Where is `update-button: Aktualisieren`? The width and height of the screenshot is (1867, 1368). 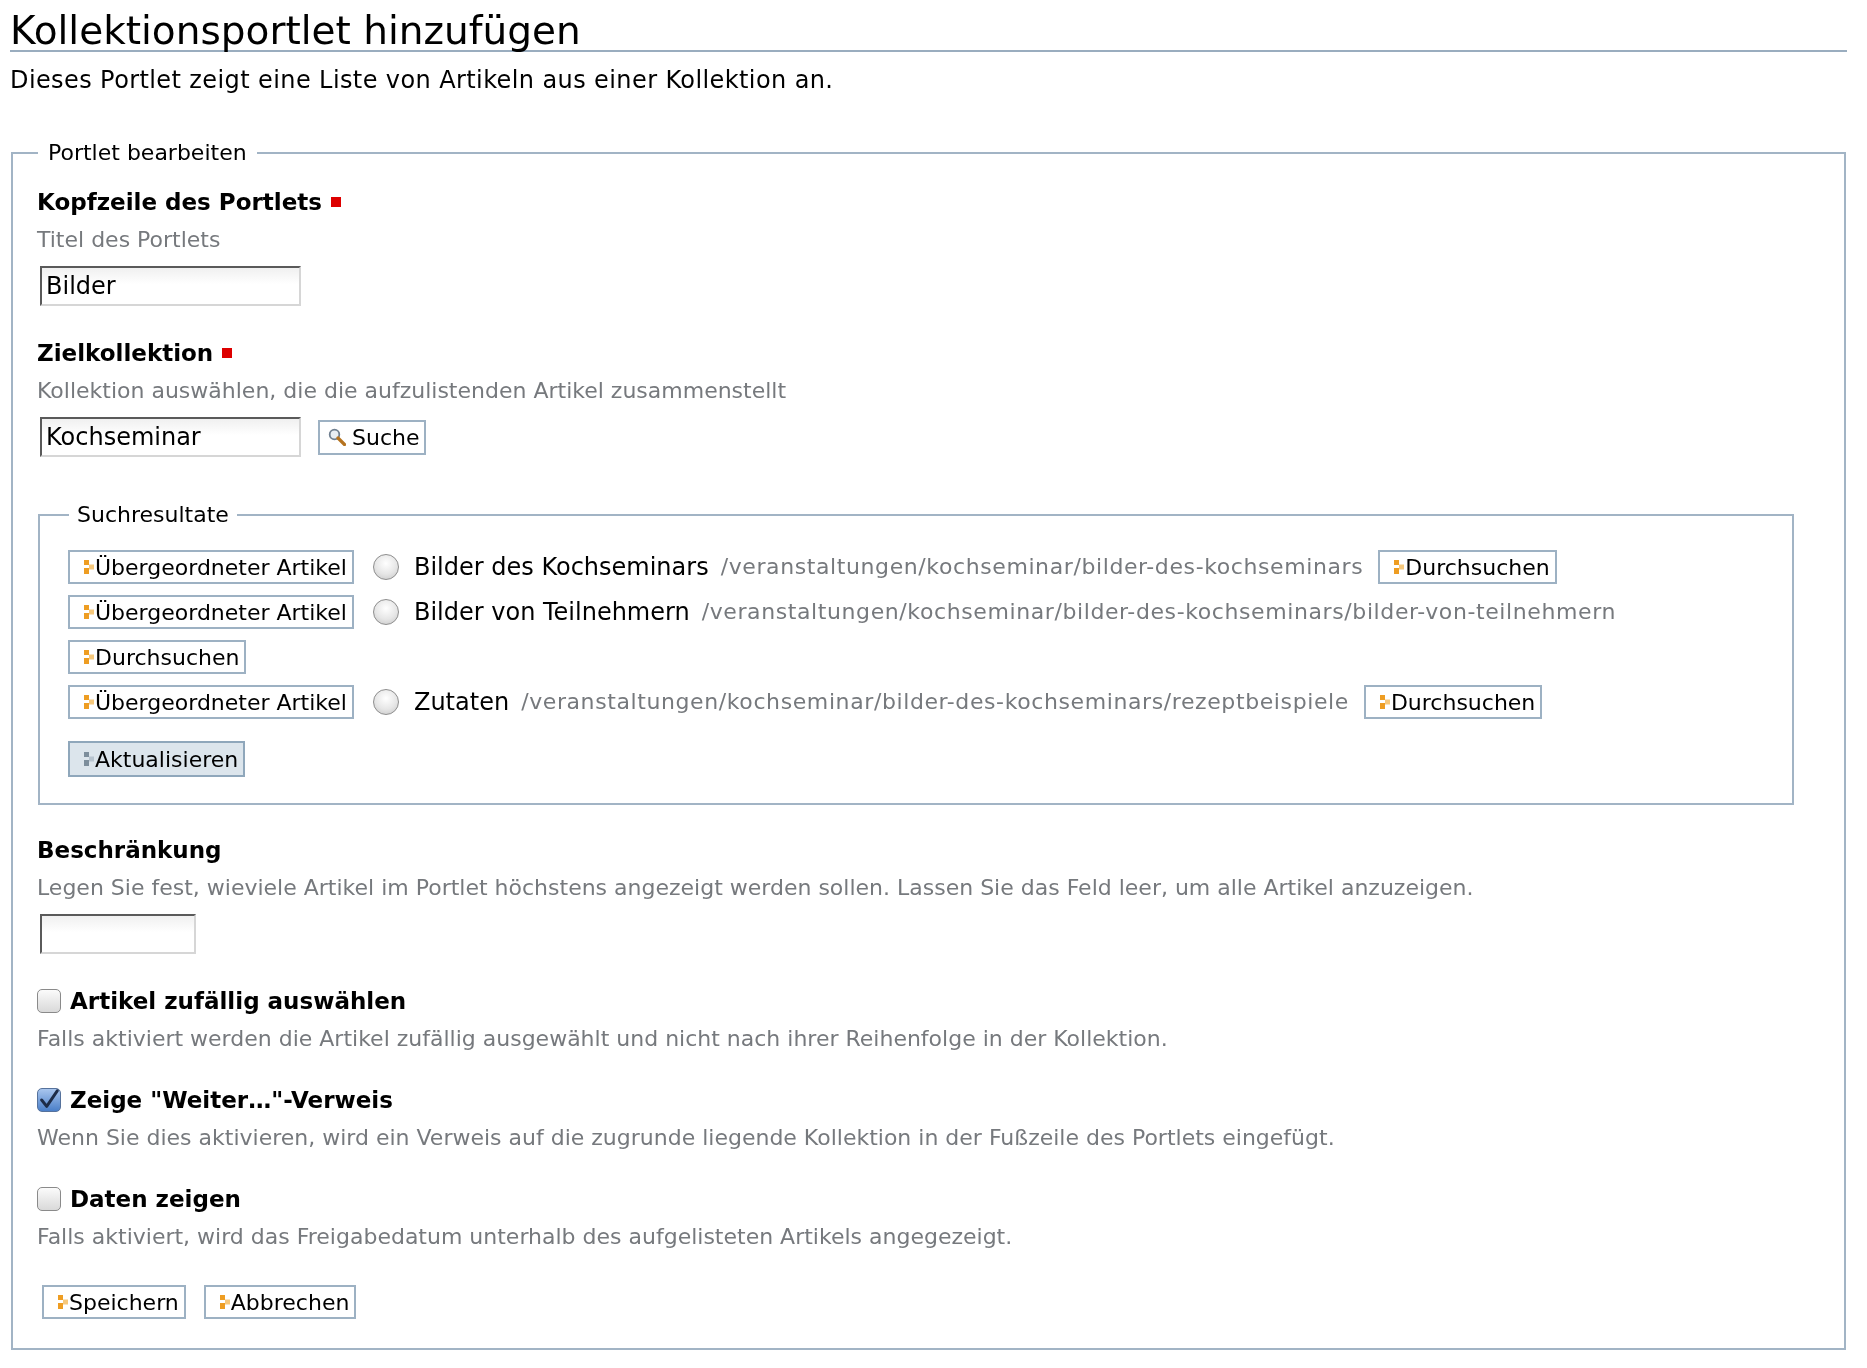
update-button: Aktualisieren is located at coordinates (157, 759).